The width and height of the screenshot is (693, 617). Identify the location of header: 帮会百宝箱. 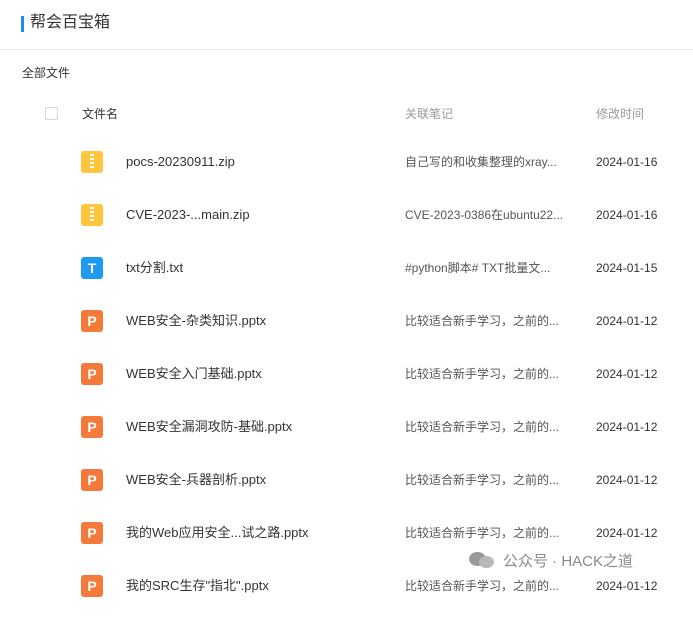
(346, 25).